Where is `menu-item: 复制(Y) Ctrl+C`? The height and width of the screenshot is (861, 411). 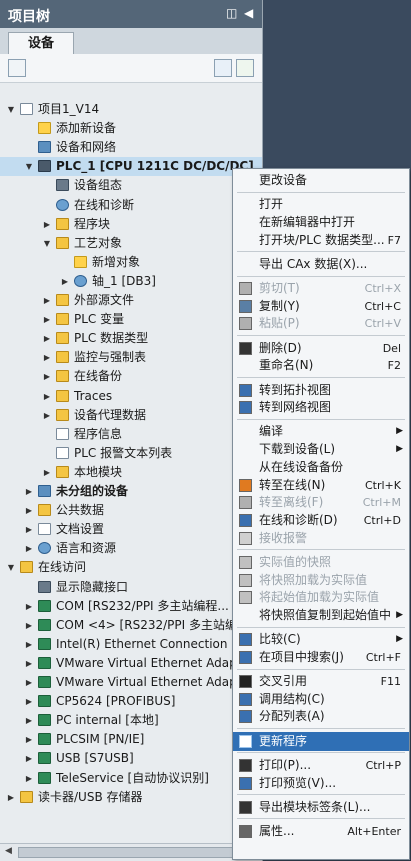 menu-item: 复制(Y) Ctrl+C is located at coordinates (321, 306).